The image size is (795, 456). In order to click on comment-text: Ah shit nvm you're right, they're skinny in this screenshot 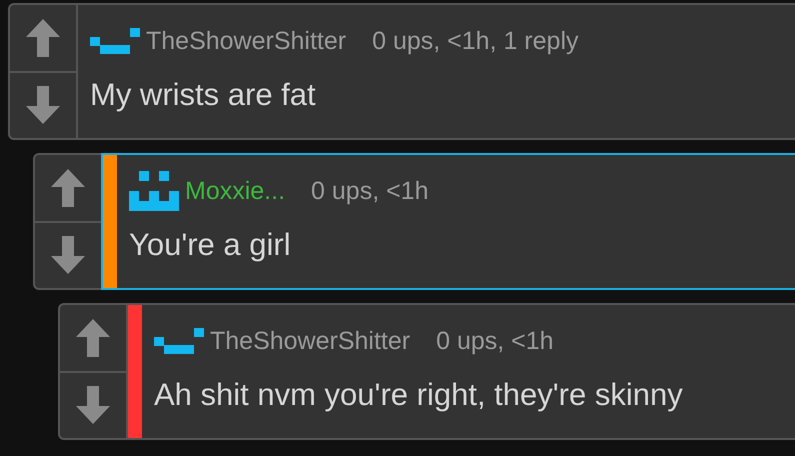, I will do `click(419, 395)`.